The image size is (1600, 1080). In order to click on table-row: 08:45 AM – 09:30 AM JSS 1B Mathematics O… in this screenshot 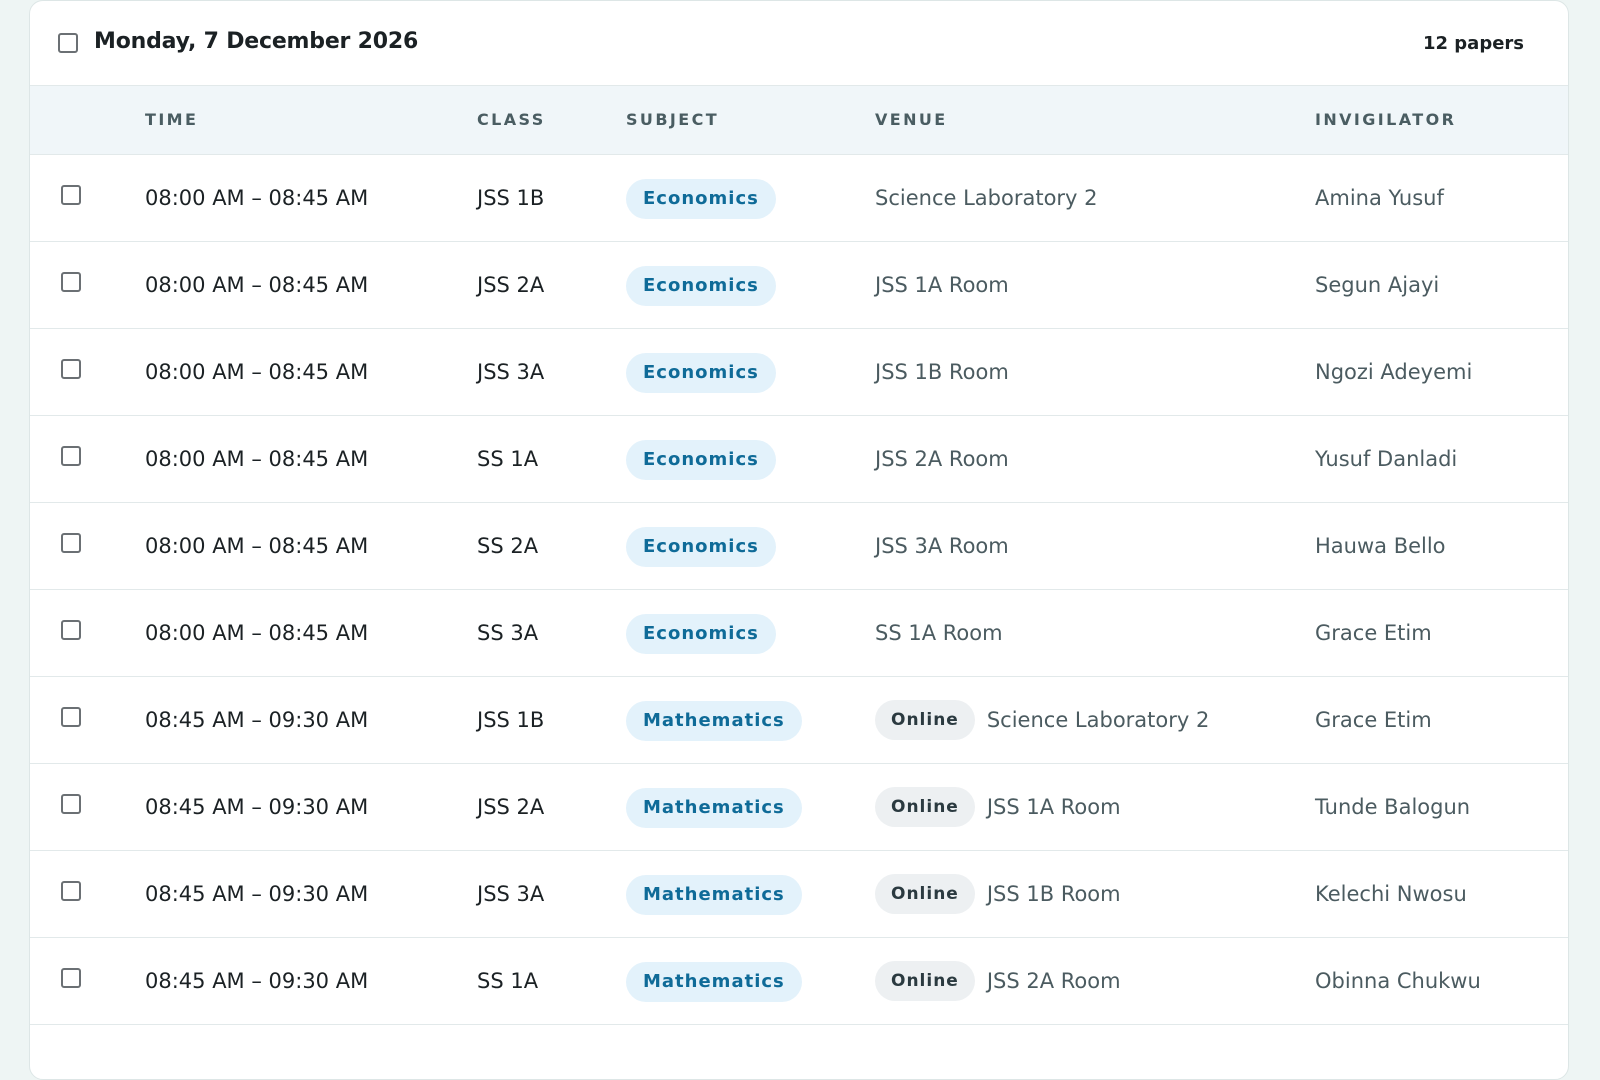, I will do `click(799, 720)`.